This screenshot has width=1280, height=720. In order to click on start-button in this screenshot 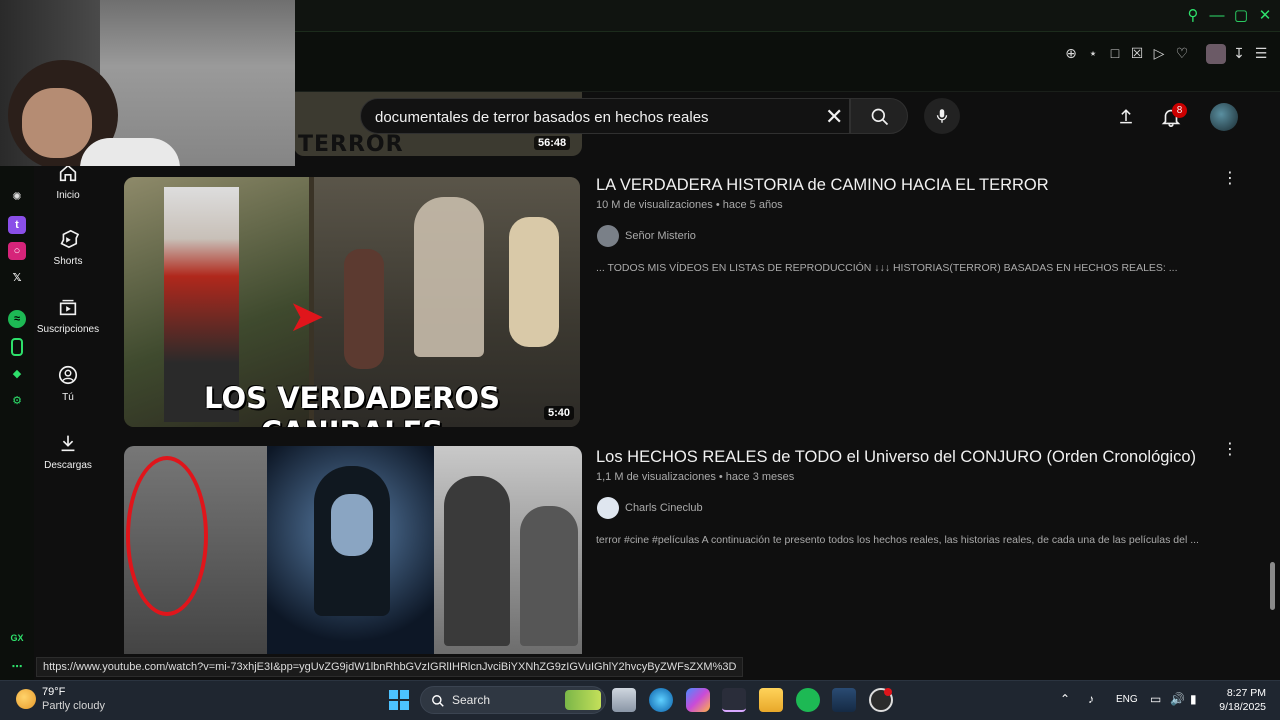, I will do `click(399, 700)`.